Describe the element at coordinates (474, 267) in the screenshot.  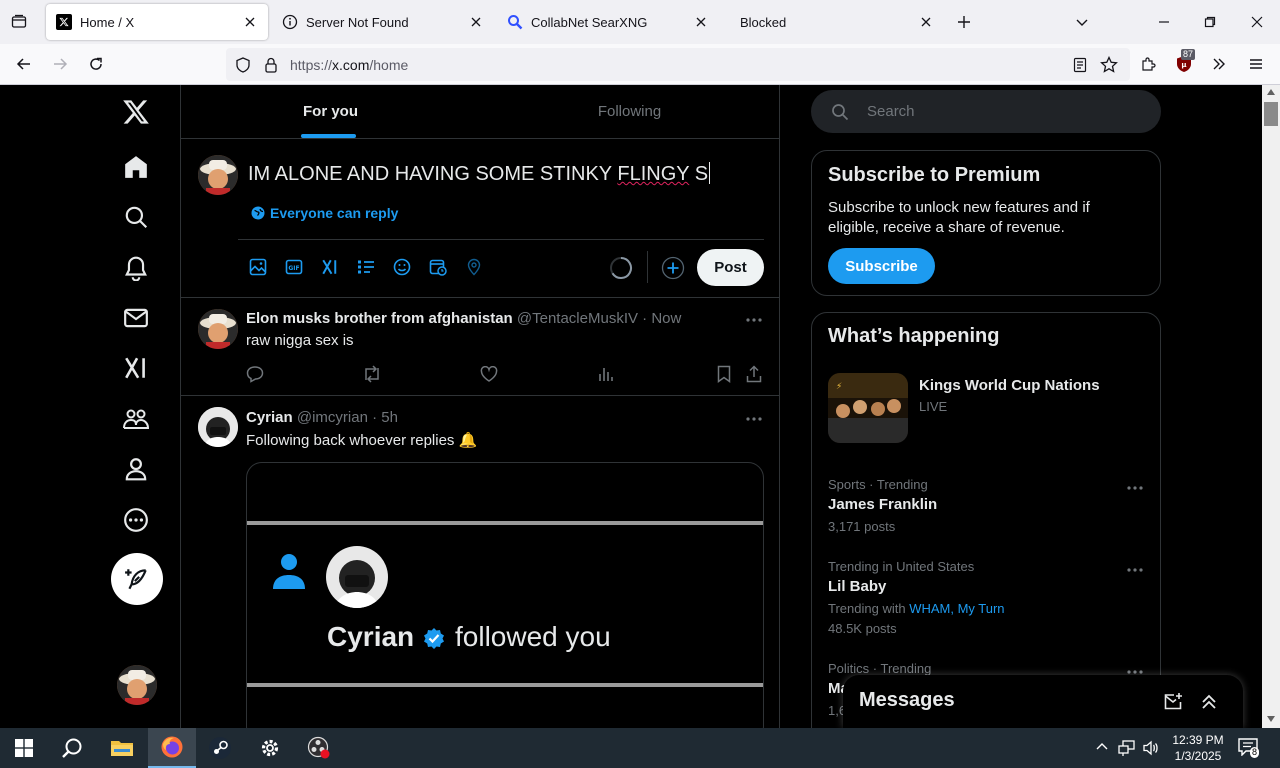
I see `location-pin-icon` at that location.